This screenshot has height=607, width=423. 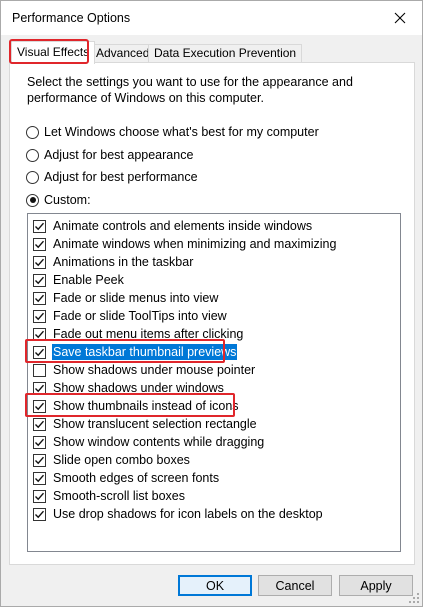 I want to click on effect-label: Show thumbnails instead of icons, so click(x=146, y=406).